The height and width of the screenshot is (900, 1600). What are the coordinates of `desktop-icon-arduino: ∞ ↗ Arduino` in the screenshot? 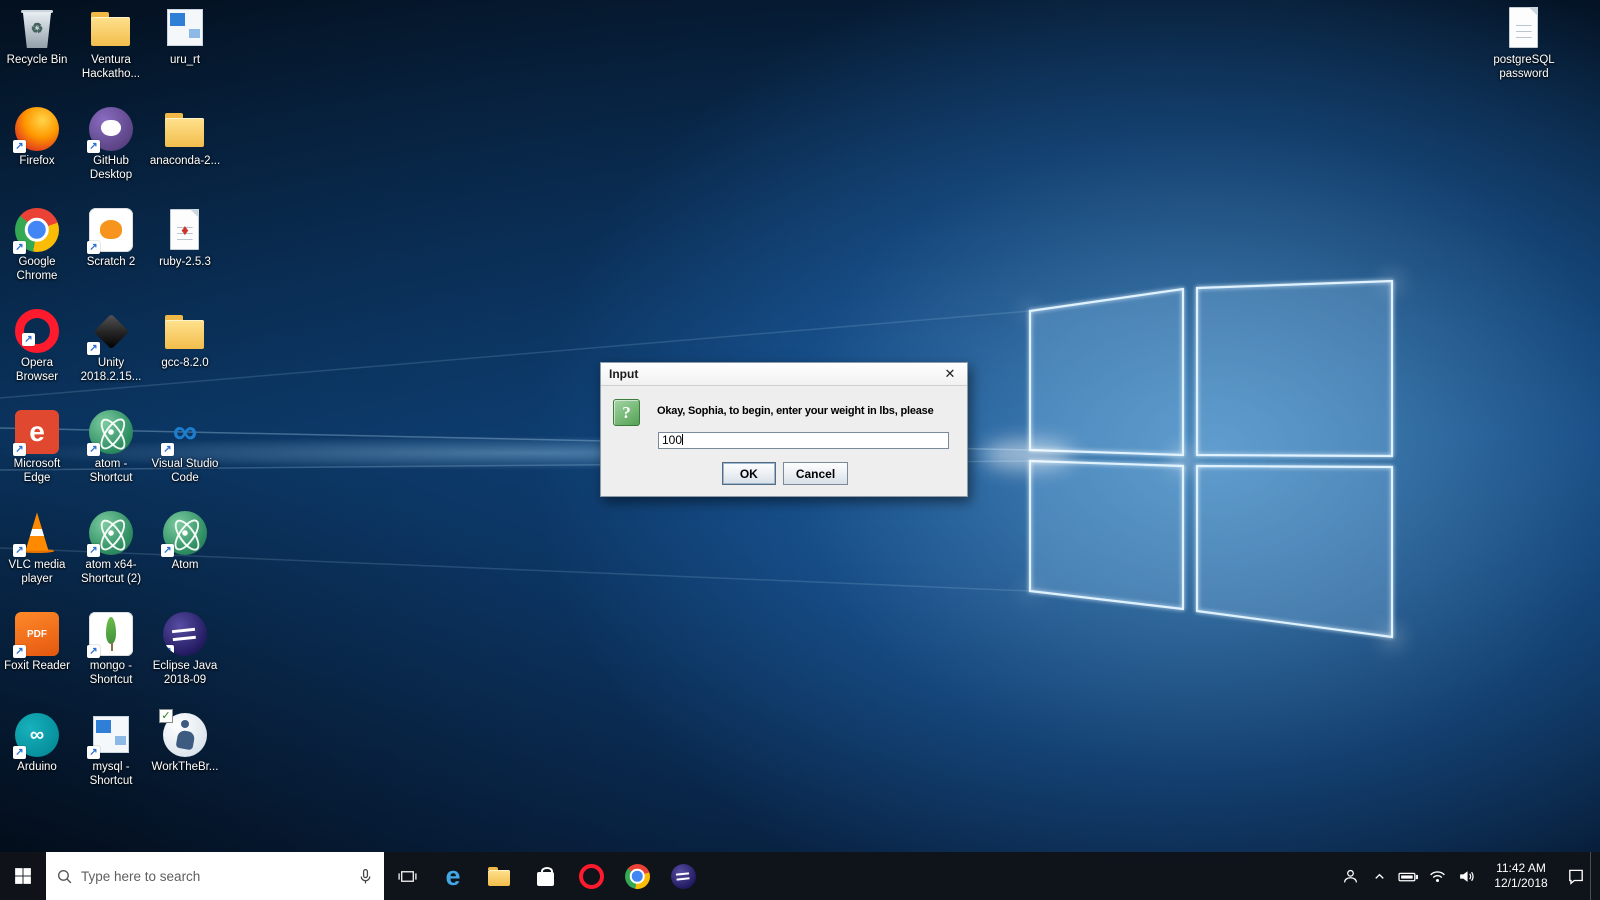 It's located at (37, 743).